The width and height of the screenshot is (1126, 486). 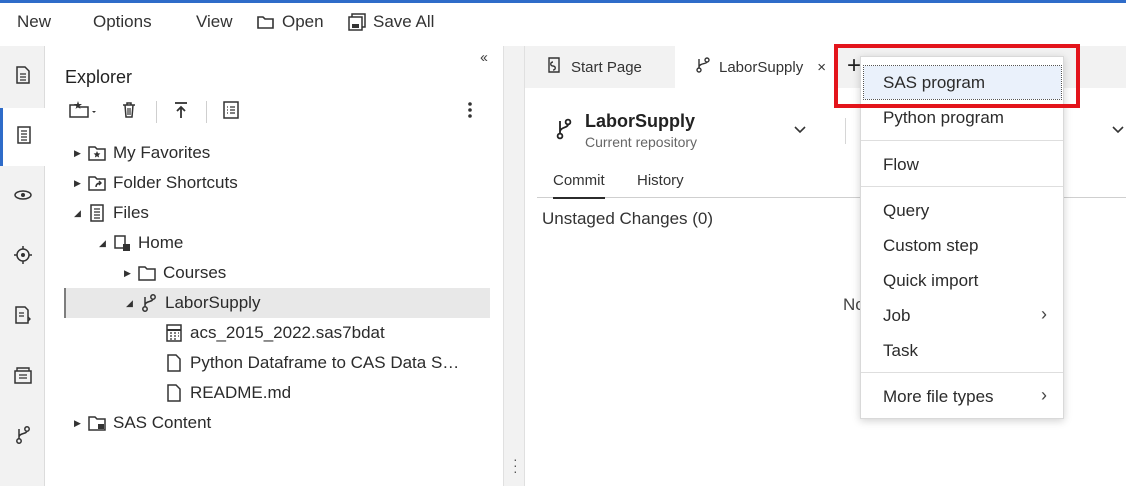 What do you see at coordinates (213, 302) in the screenshot?
I see `tree-item-label: LaborSupply` at bounding box center [213, 302].